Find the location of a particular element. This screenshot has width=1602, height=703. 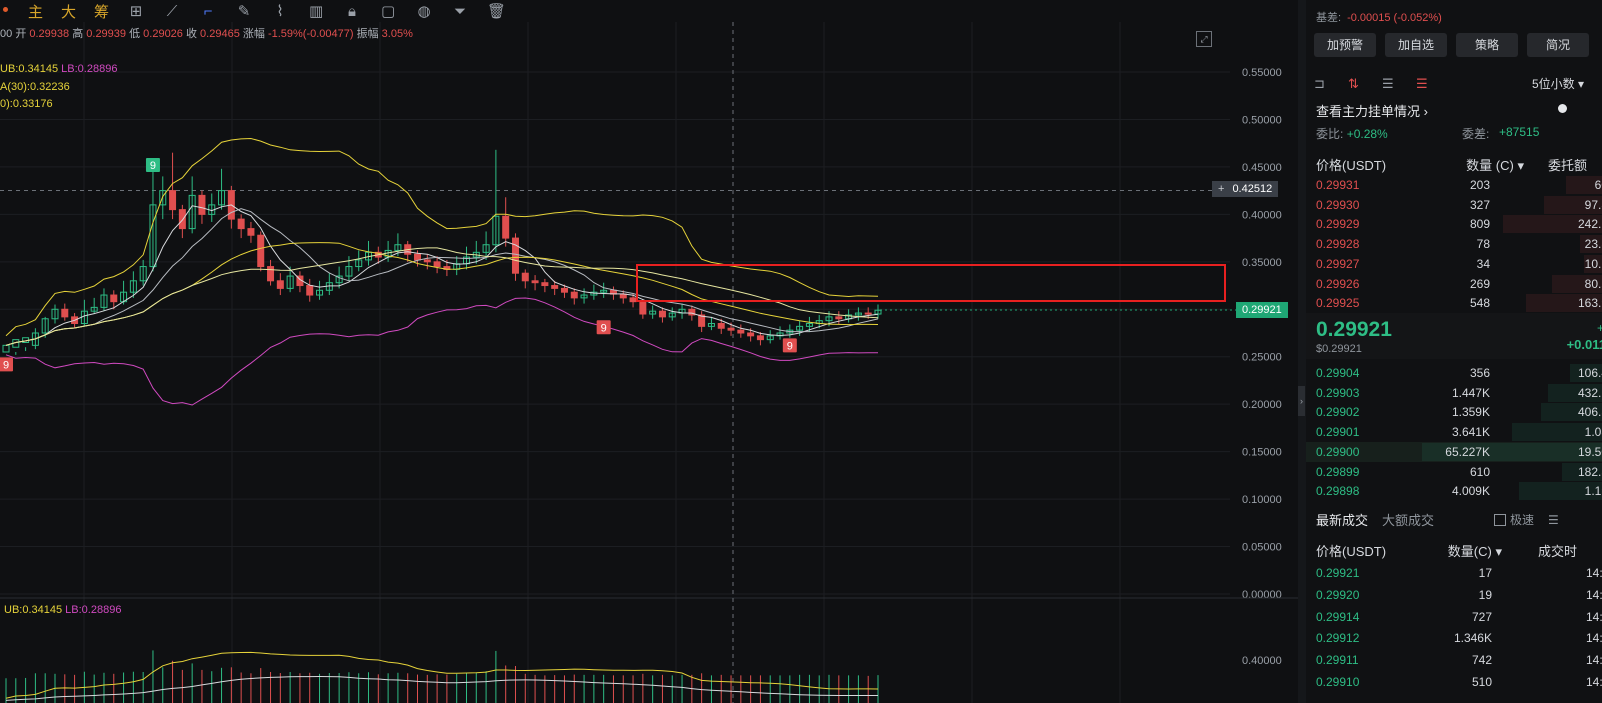

trade-row: 0.29920 19 14:09 is located at coordinates (1454, 595).